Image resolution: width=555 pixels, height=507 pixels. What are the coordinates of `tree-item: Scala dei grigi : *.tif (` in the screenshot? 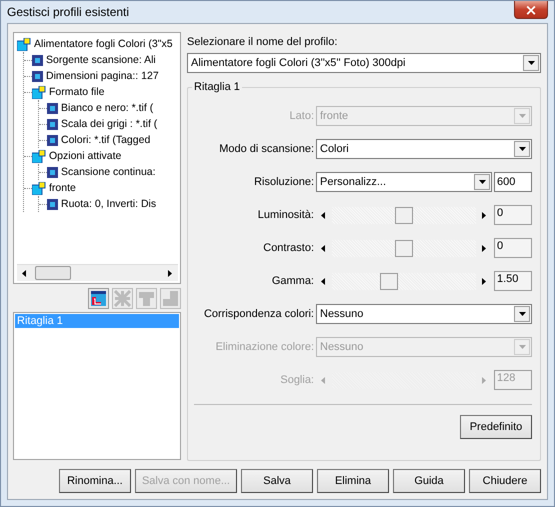 It's located at (108, 124).